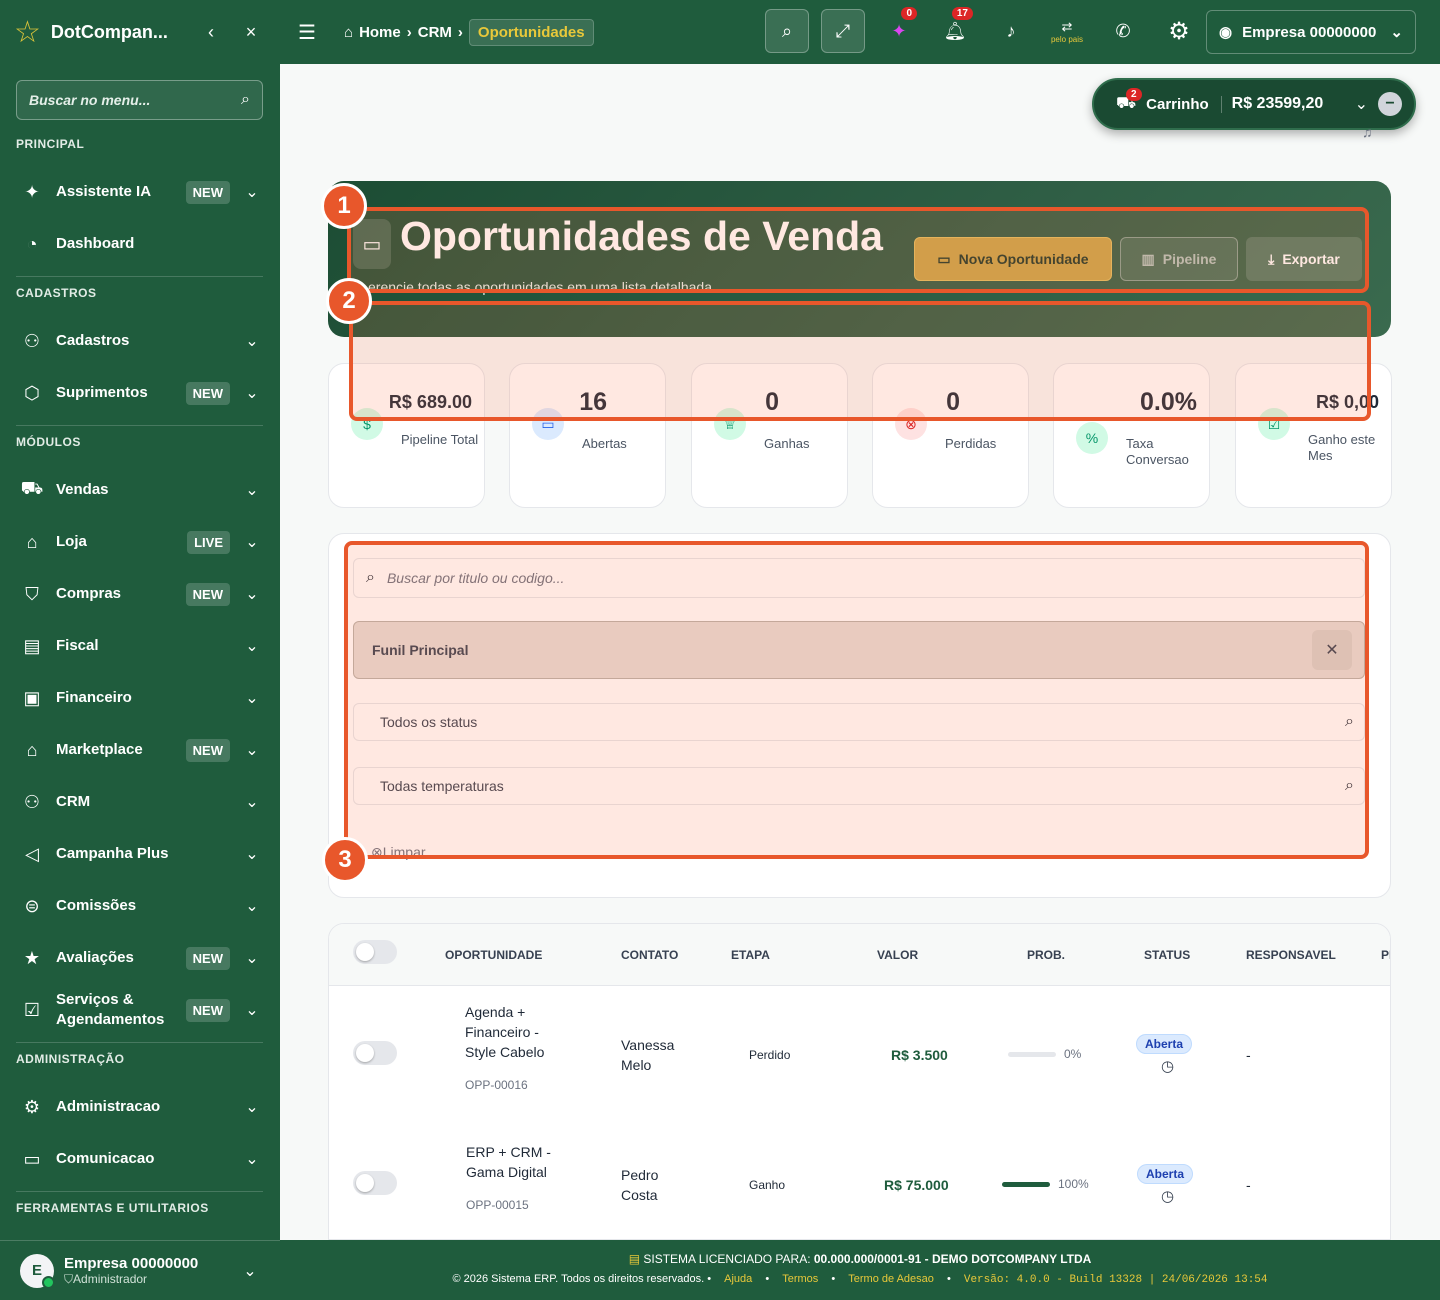 This screenshot has height=1300, width=1440. I want to click on pipeline-button: ▥ Pipeline, so click(1179, 259).